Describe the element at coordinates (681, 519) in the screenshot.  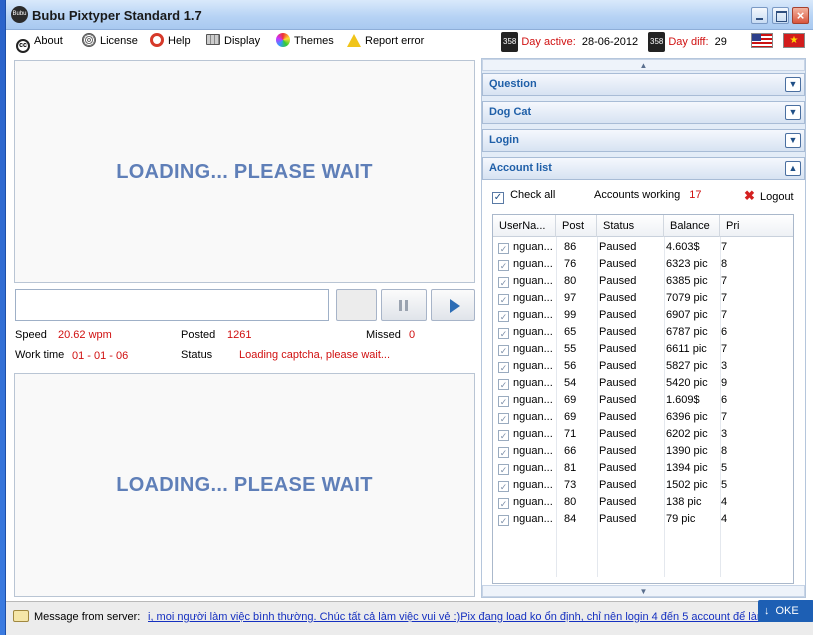
I see `cell-balance: 79 pic` at that location.